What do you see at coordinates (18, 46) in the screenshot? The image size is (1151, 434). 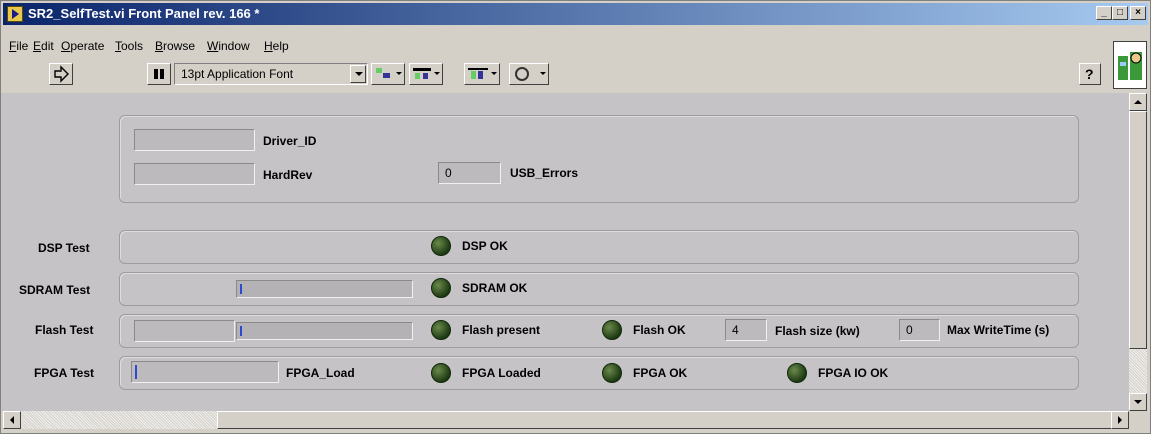 I see `menu-file: File` at bounding box center [18, 46].